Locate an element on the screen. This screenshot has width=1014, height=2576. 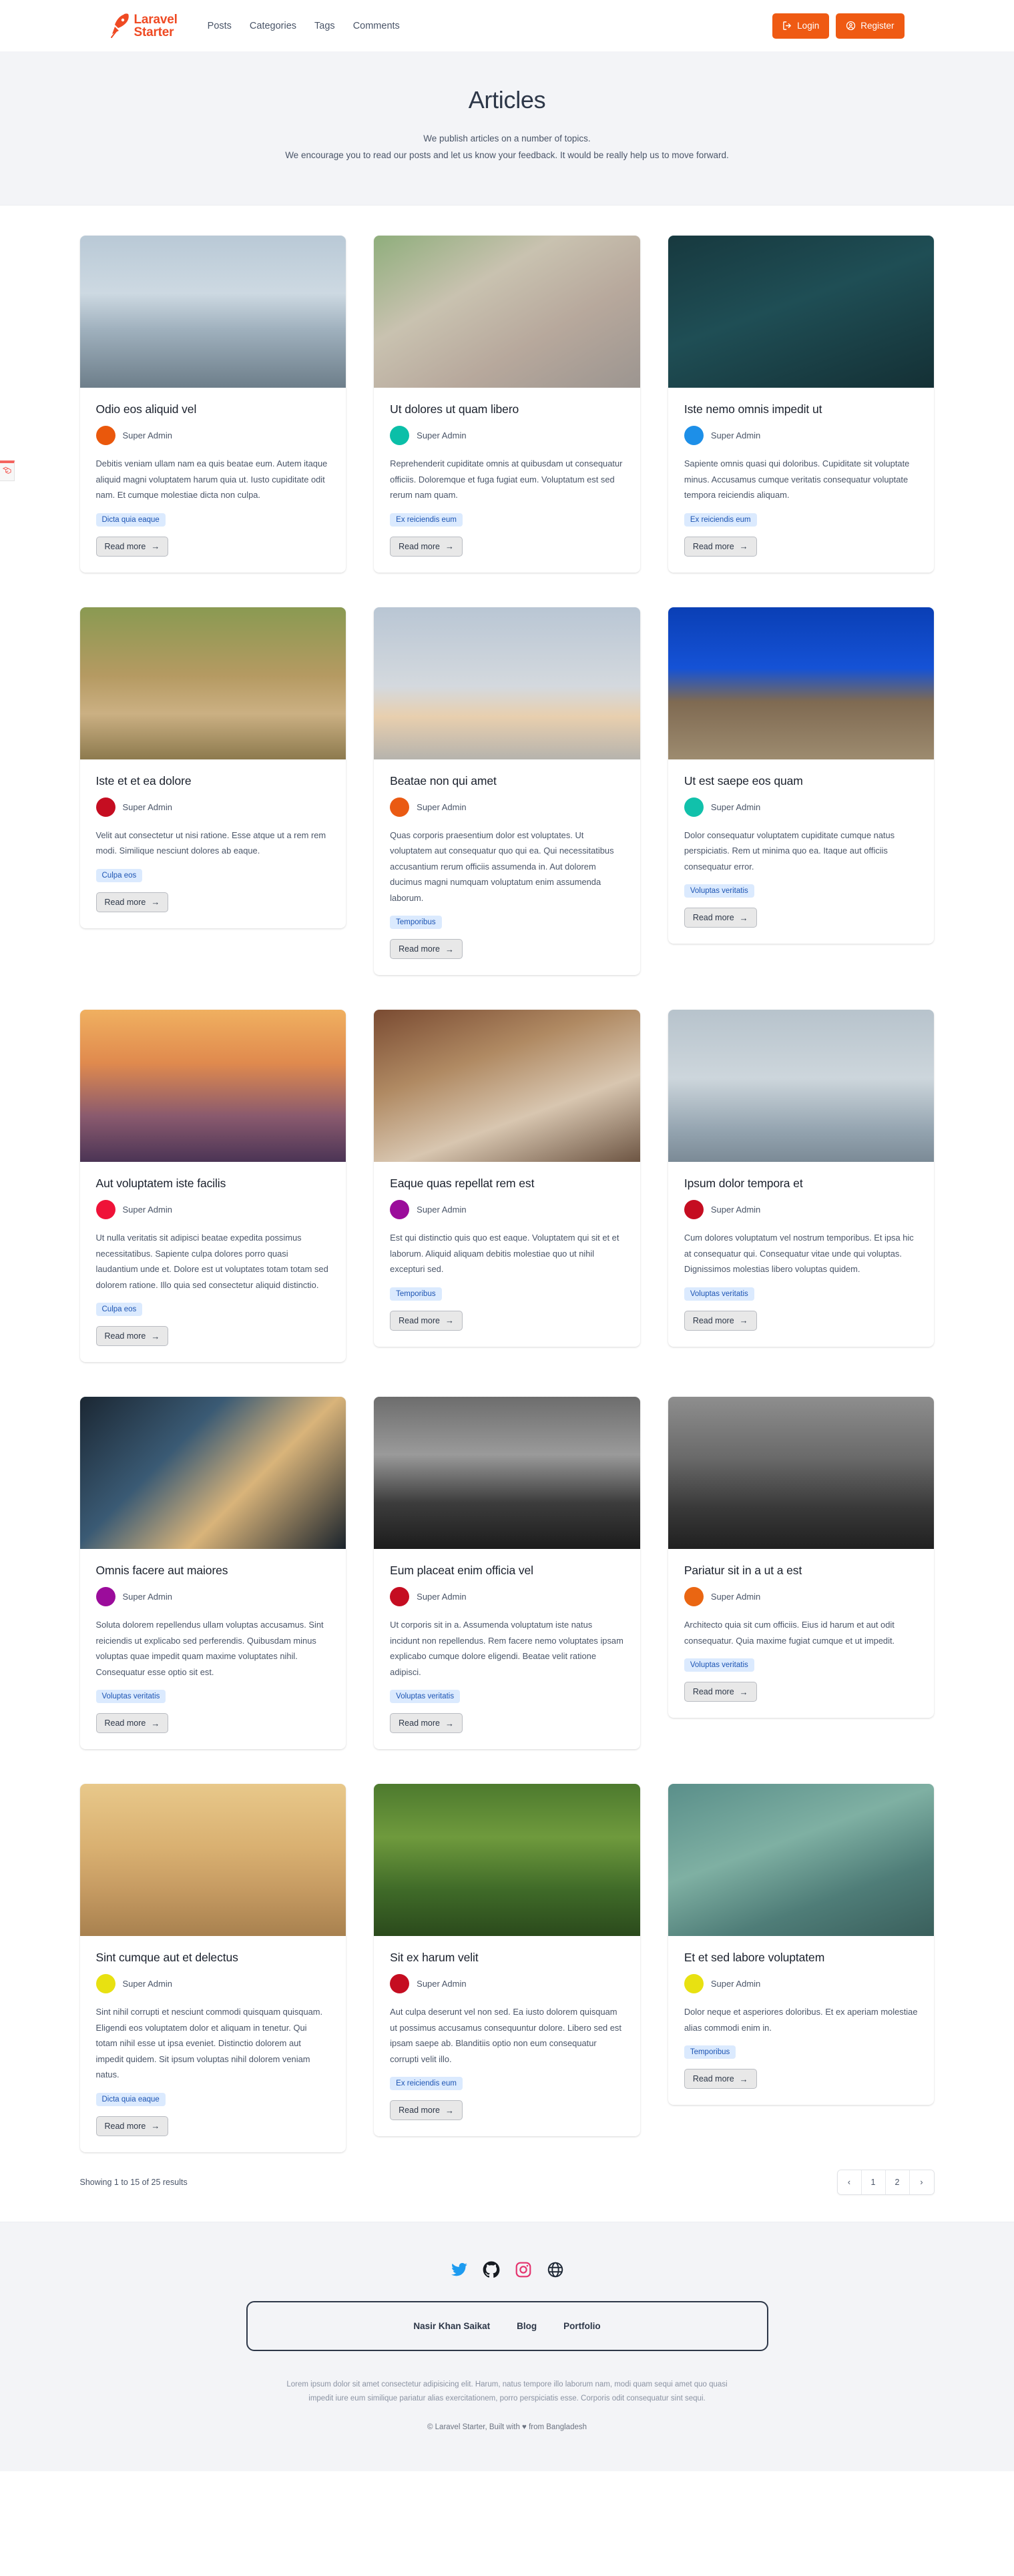
register-button-label: Register is located at coordinates (877, 26).